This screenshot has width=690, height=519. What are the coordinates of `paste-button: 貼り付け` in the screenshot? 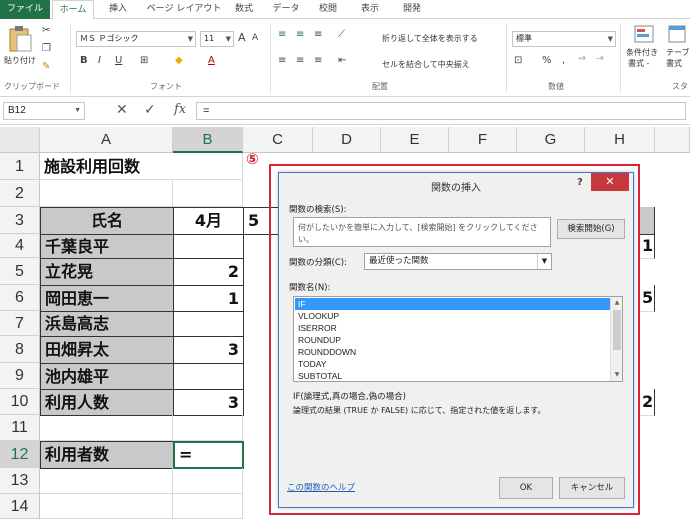 It's located at (20, 50).